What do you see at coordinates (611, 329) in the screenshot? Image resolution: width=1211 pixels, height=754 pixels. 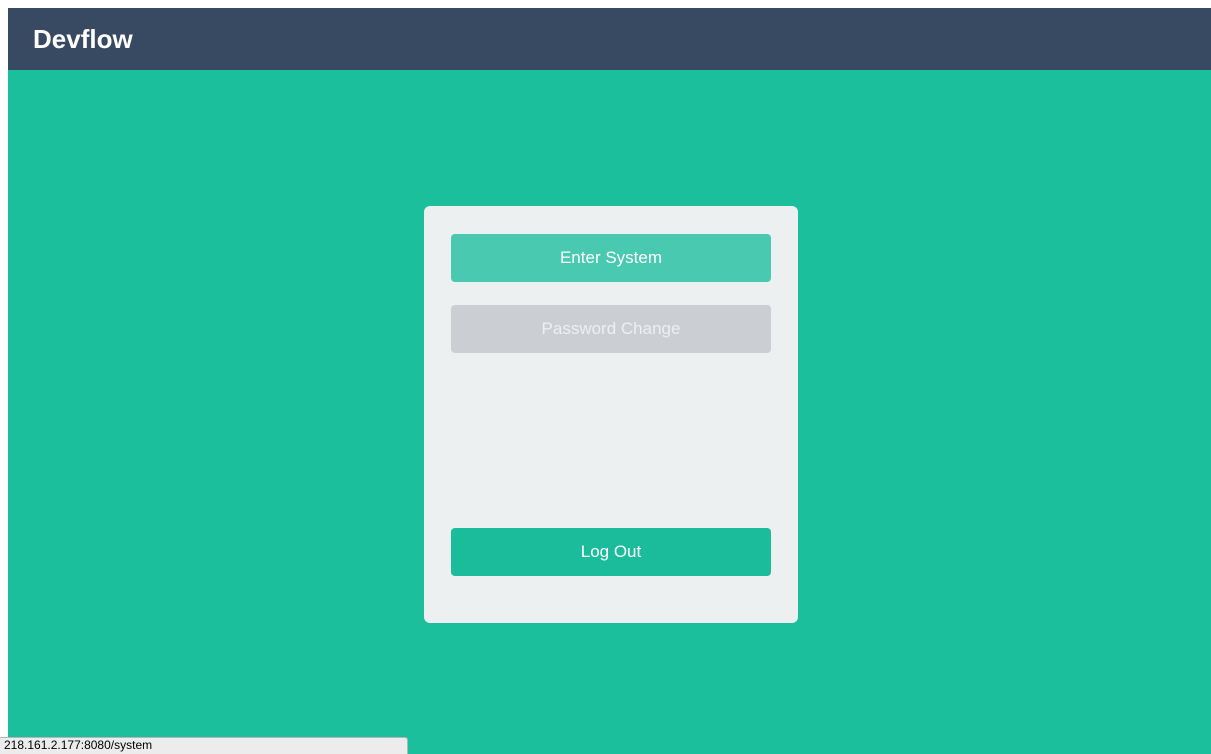 I see `password-change-button: Password Change` at bounding box center [611, 329].